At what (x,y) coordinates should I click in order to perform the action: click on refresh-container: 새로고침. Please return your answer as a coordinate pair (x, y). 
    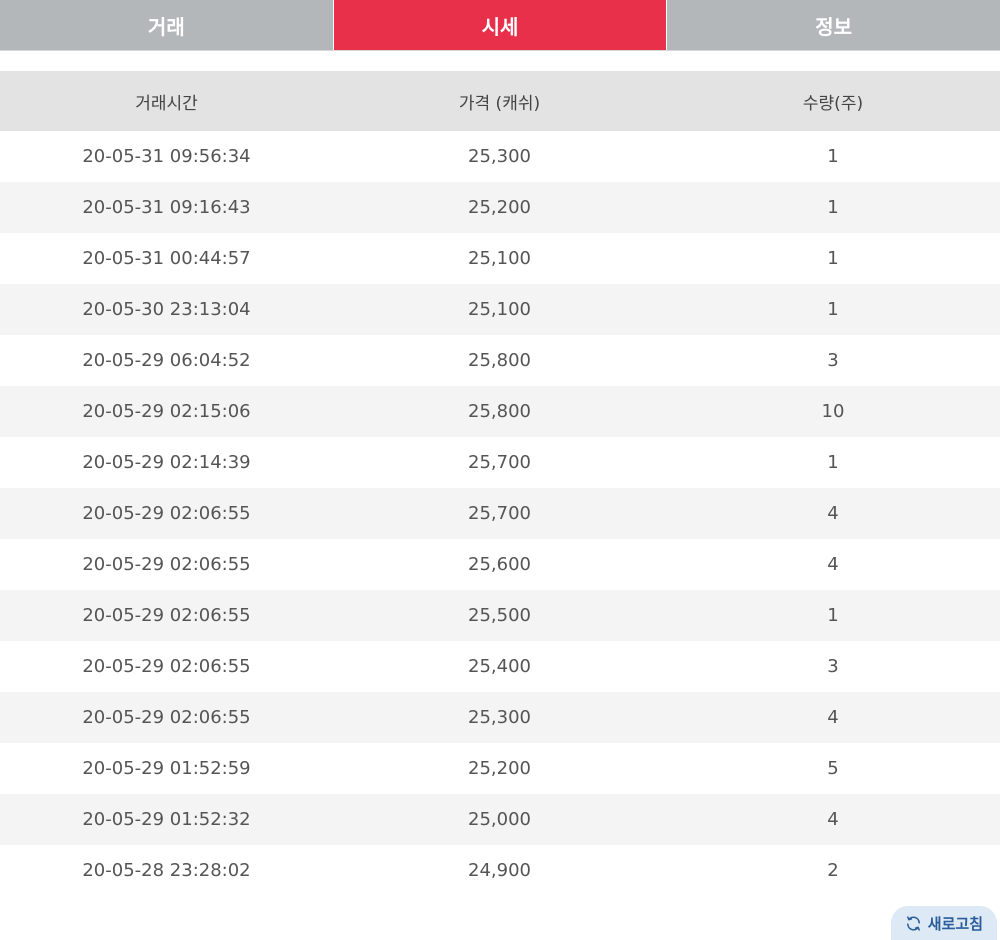
    Looking at the image, I should click on (943, 923).